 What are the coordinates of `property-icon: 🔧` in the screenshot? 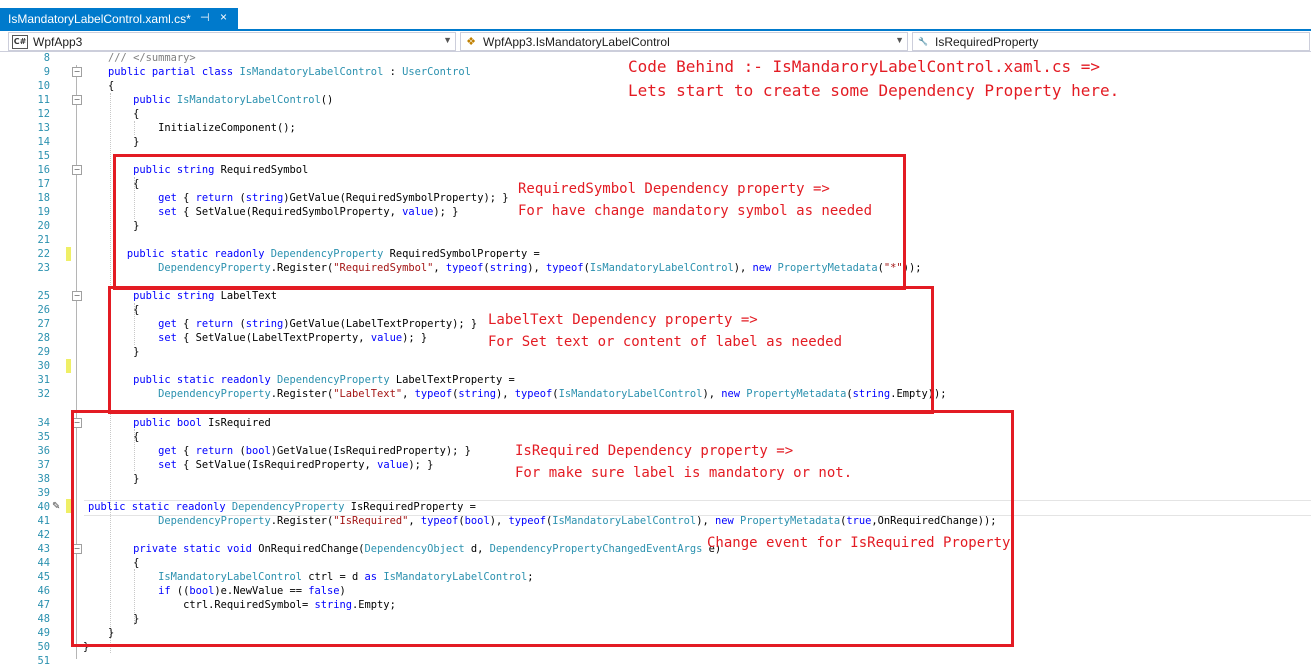 It's located at (923, 41).